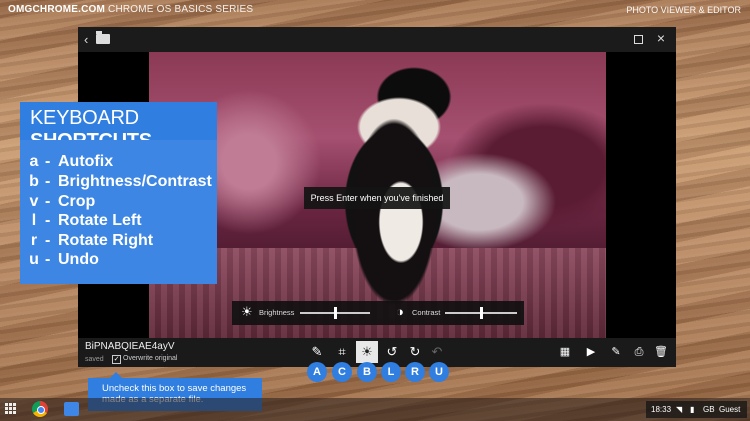  I want to click on letter-badge: U, so click(439, 372).